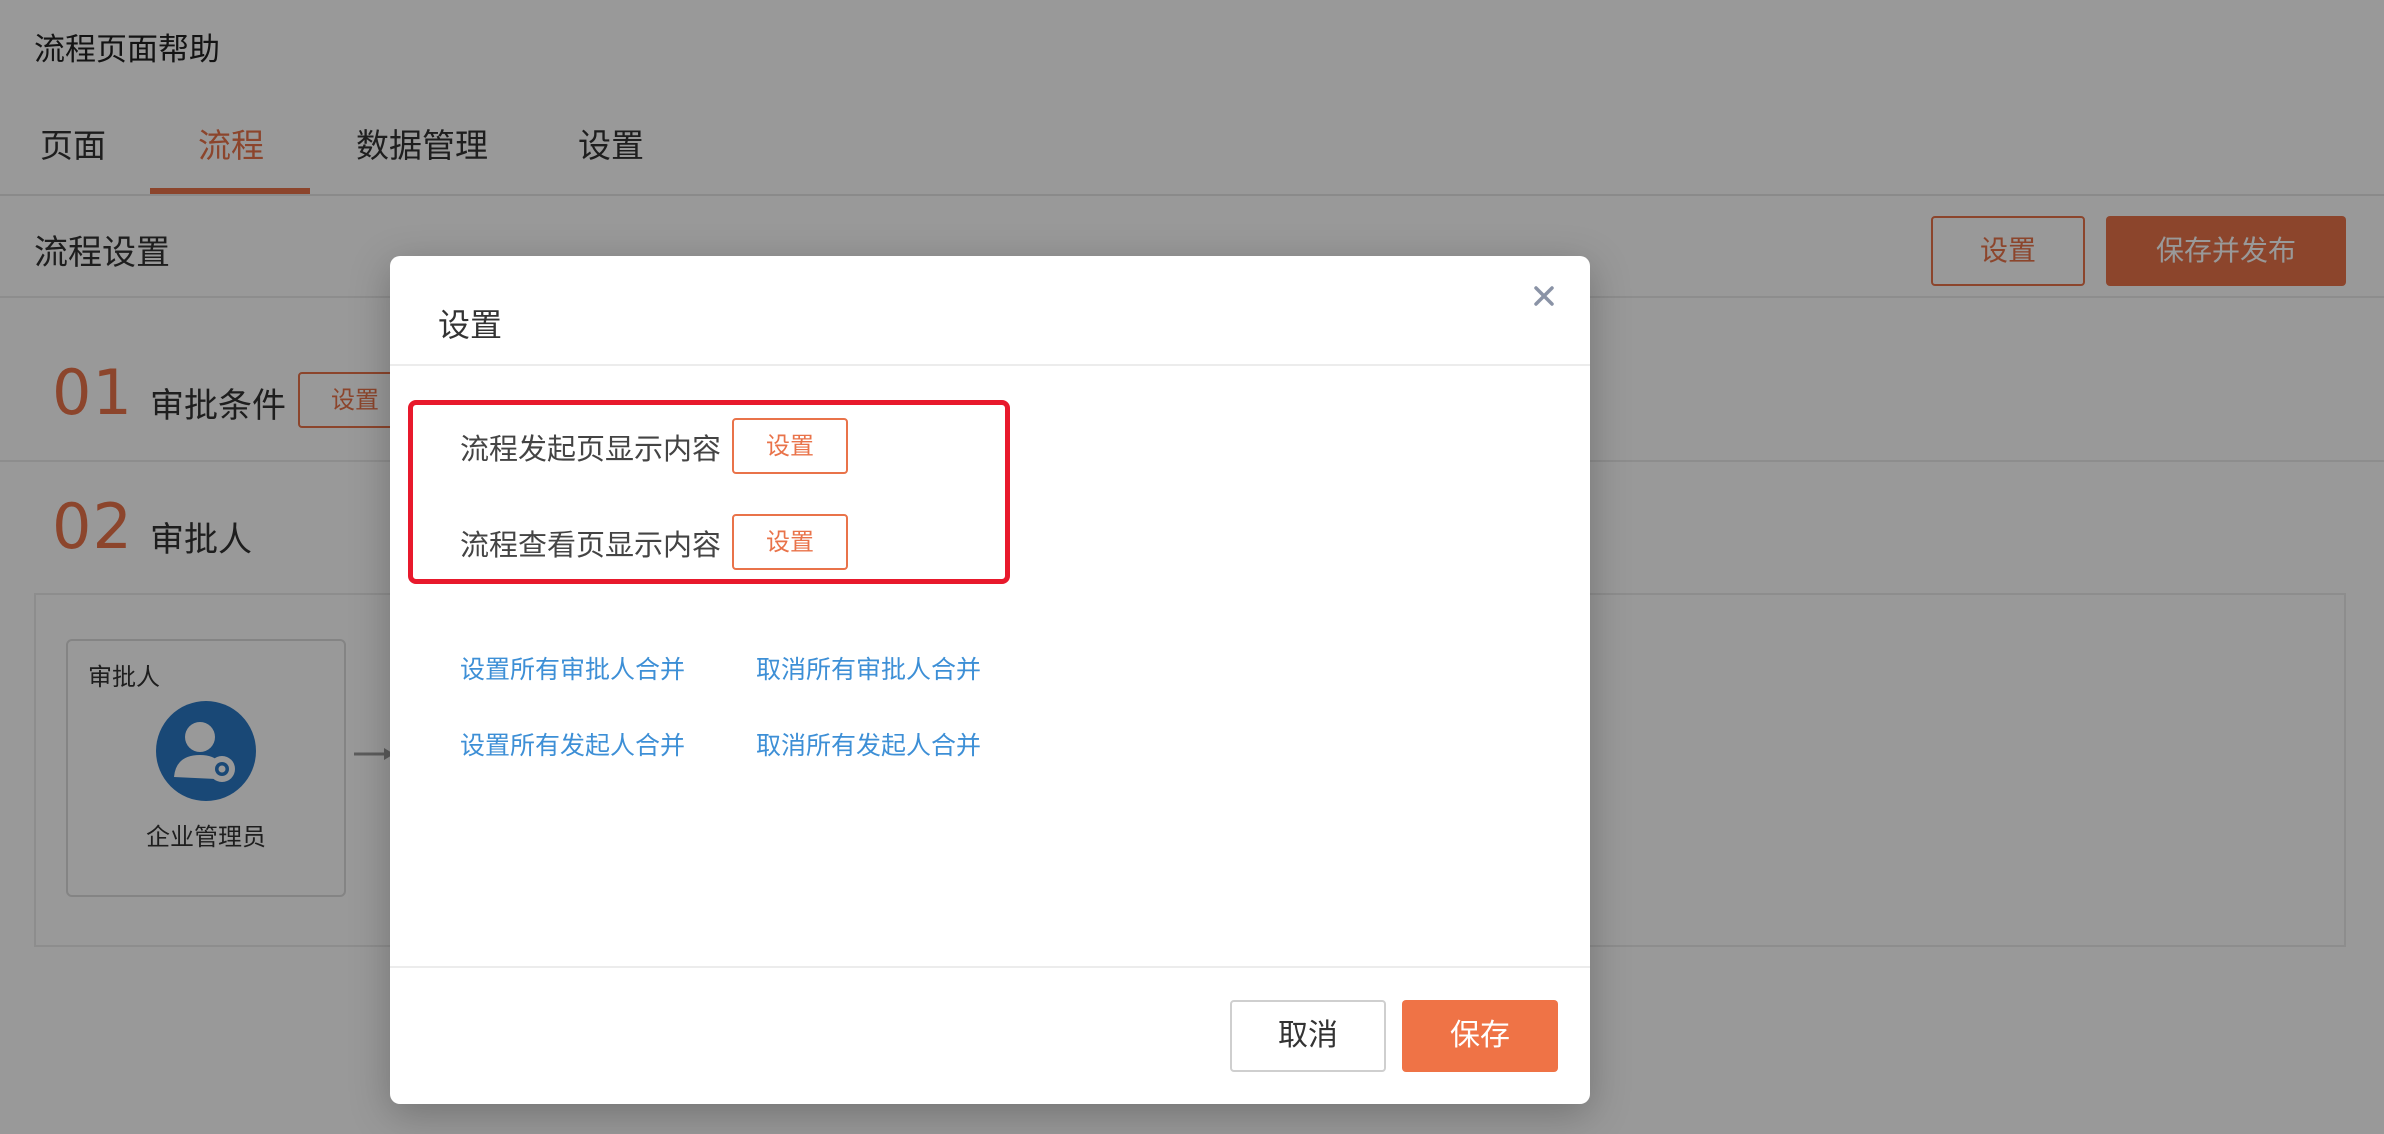  Describe the element at coordinates (868, 744) in the screenshot. I see `unmerge-all-initiators-link: 取消所有发起人合并` at that location.